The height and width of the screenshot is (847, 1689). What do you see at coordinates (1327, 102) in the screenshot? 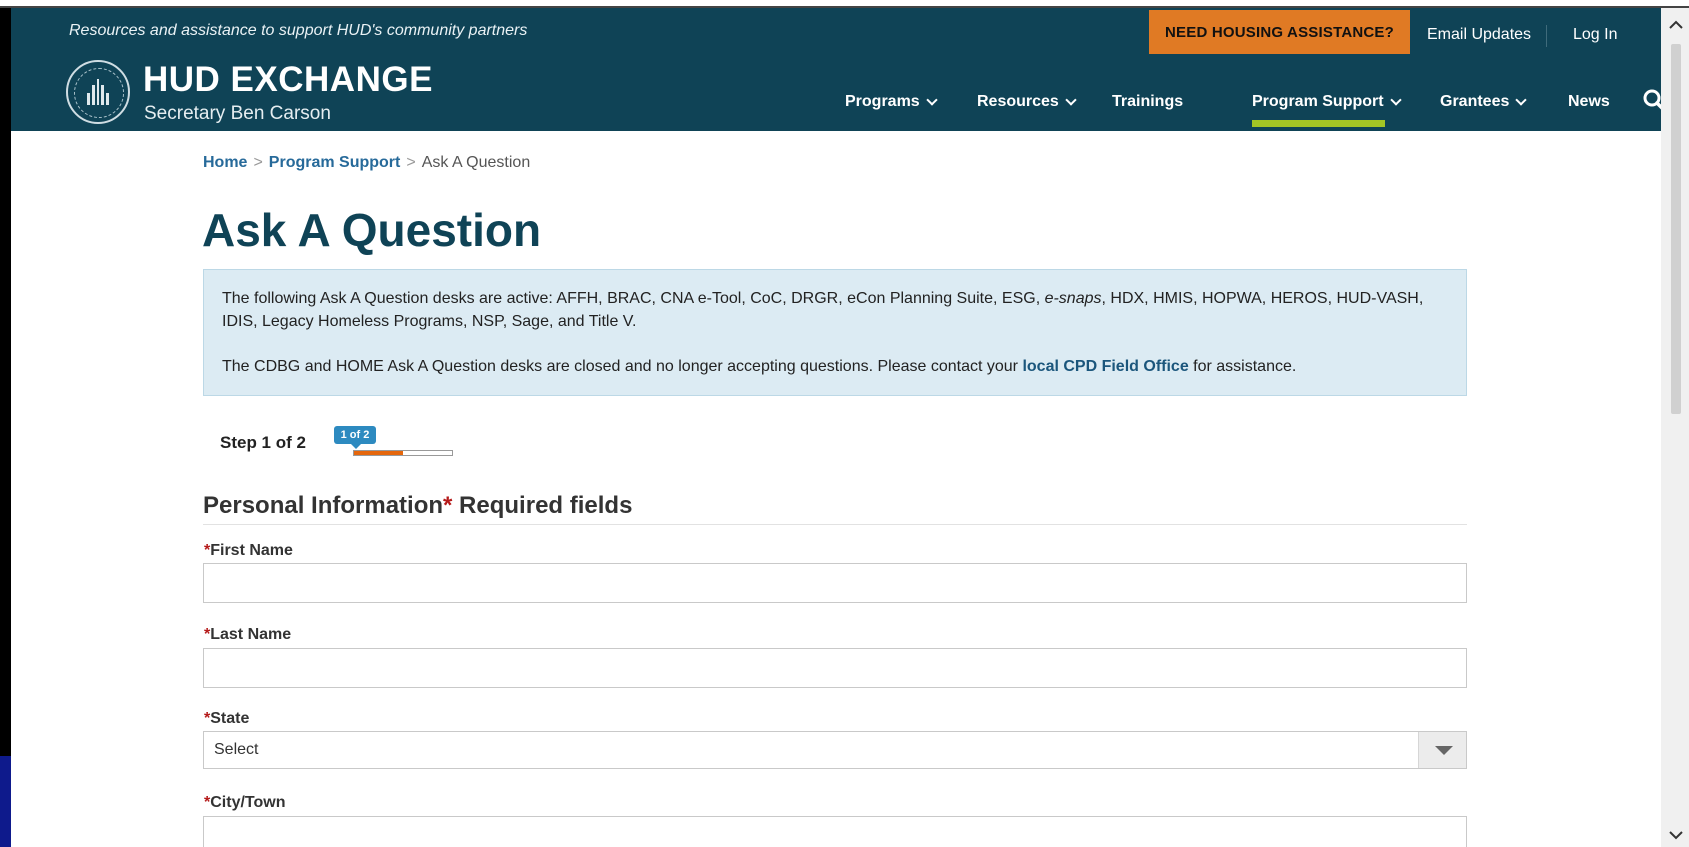
I see `nav-program-support: Program Support` at bounding box center [1327, 102].